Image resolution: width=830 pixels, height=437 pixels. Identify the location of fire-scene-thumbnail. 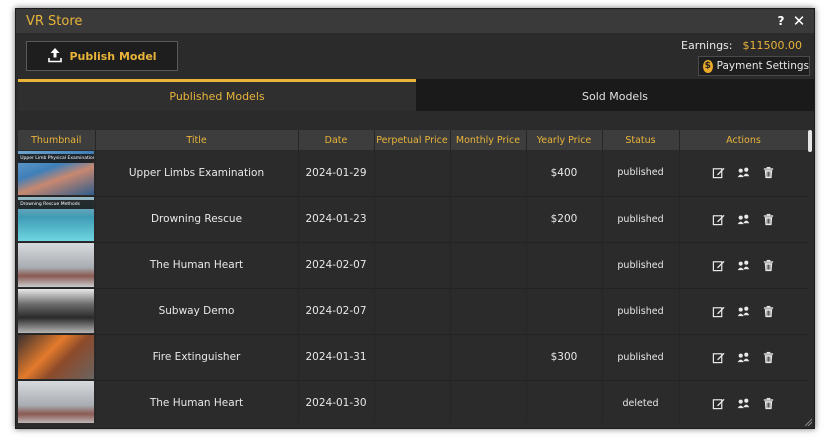
(56, 357).